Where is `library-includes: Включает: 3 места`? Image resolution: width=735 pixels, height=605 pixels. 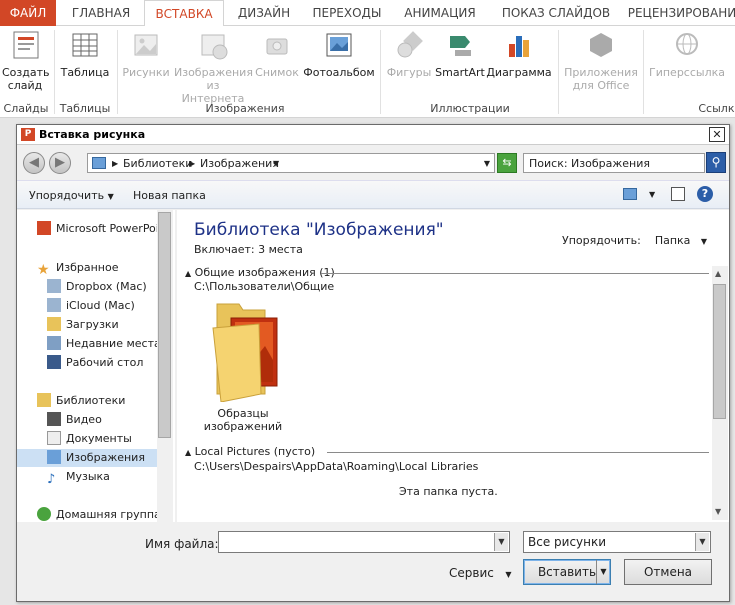 library-includes: Включает: 3 места is located at coordinates (248, 249).